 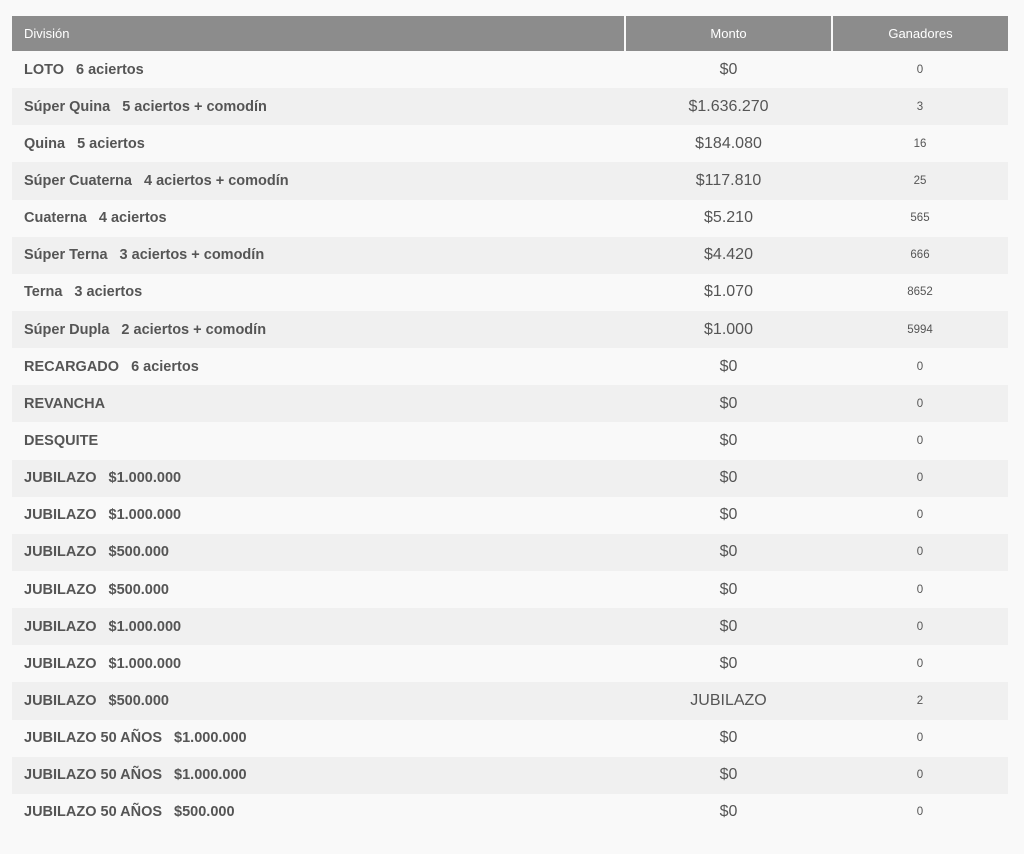 I want to click on division-detail: 4 aciertos + comodín, so click(x=216, y=180).